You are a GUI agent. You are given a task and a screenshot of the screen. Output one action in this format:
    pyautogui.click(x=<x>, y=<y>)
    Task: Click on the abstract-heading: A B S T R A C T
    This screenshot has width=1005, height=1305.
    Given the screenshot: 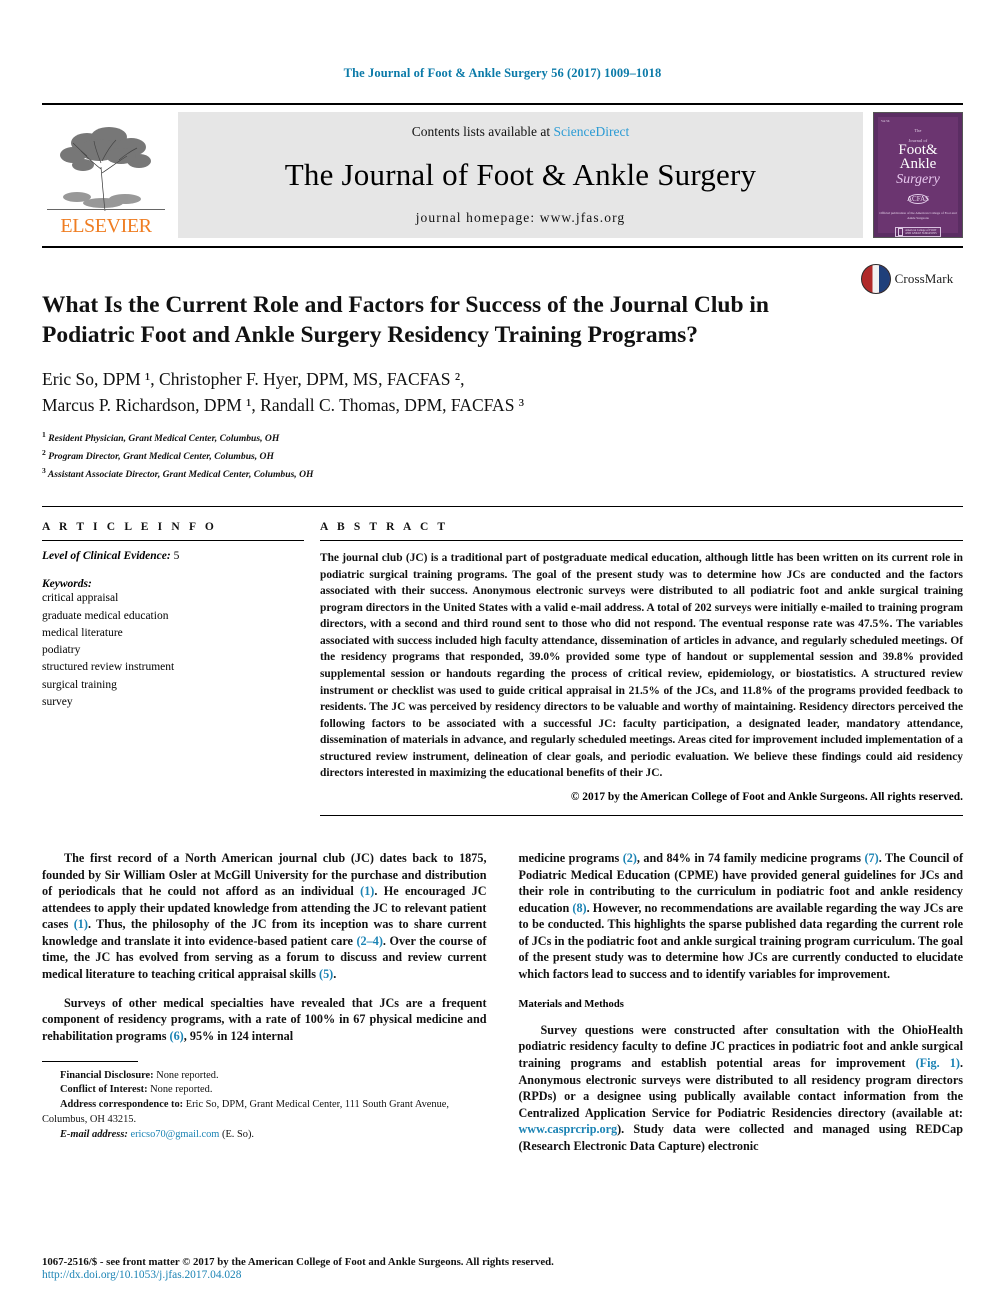 What is the action you would take?
    pyautogui.click(x=384, y=527)
    